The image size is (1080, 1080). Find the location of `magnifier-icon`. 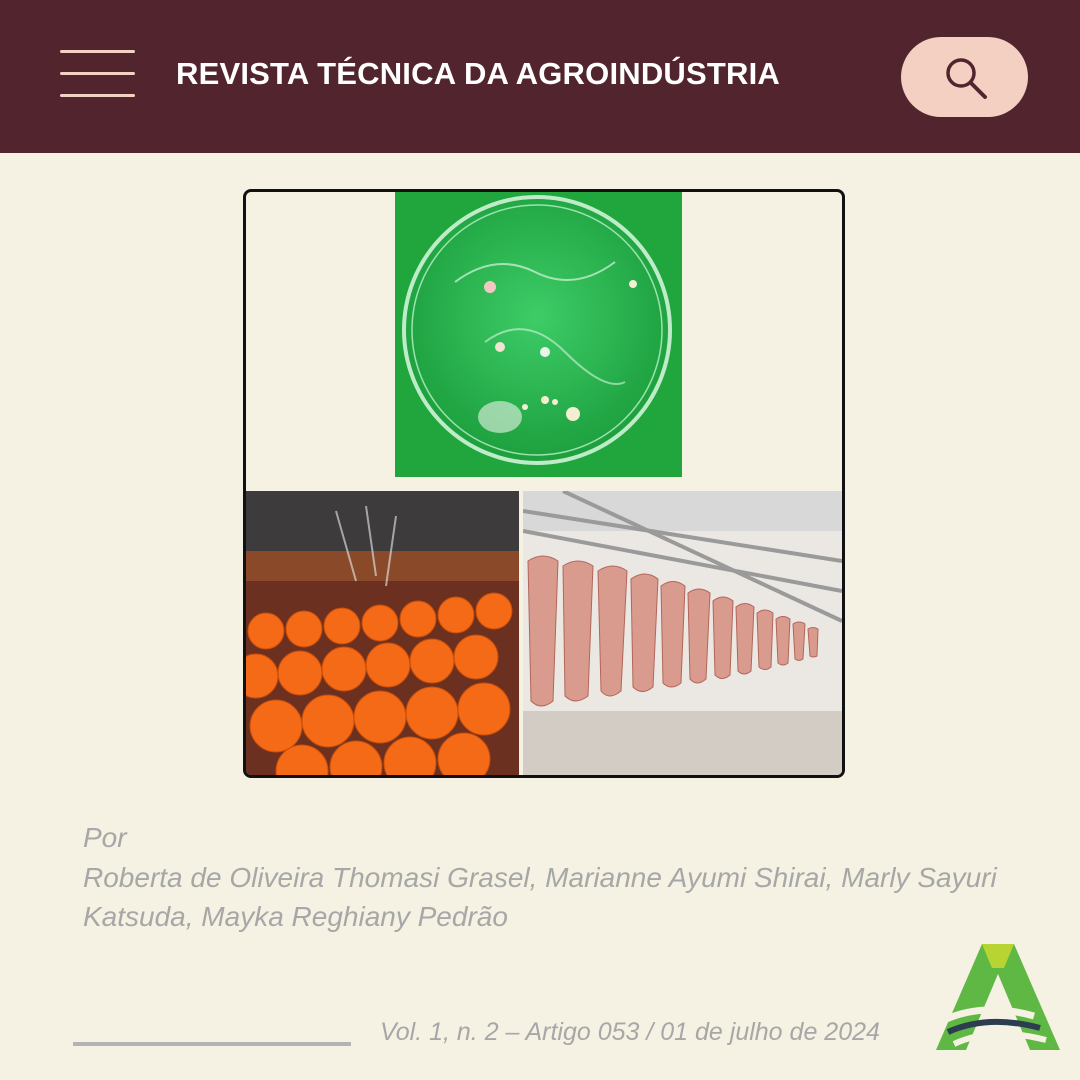

magnifier-icon is located at coordinates (966, 78).